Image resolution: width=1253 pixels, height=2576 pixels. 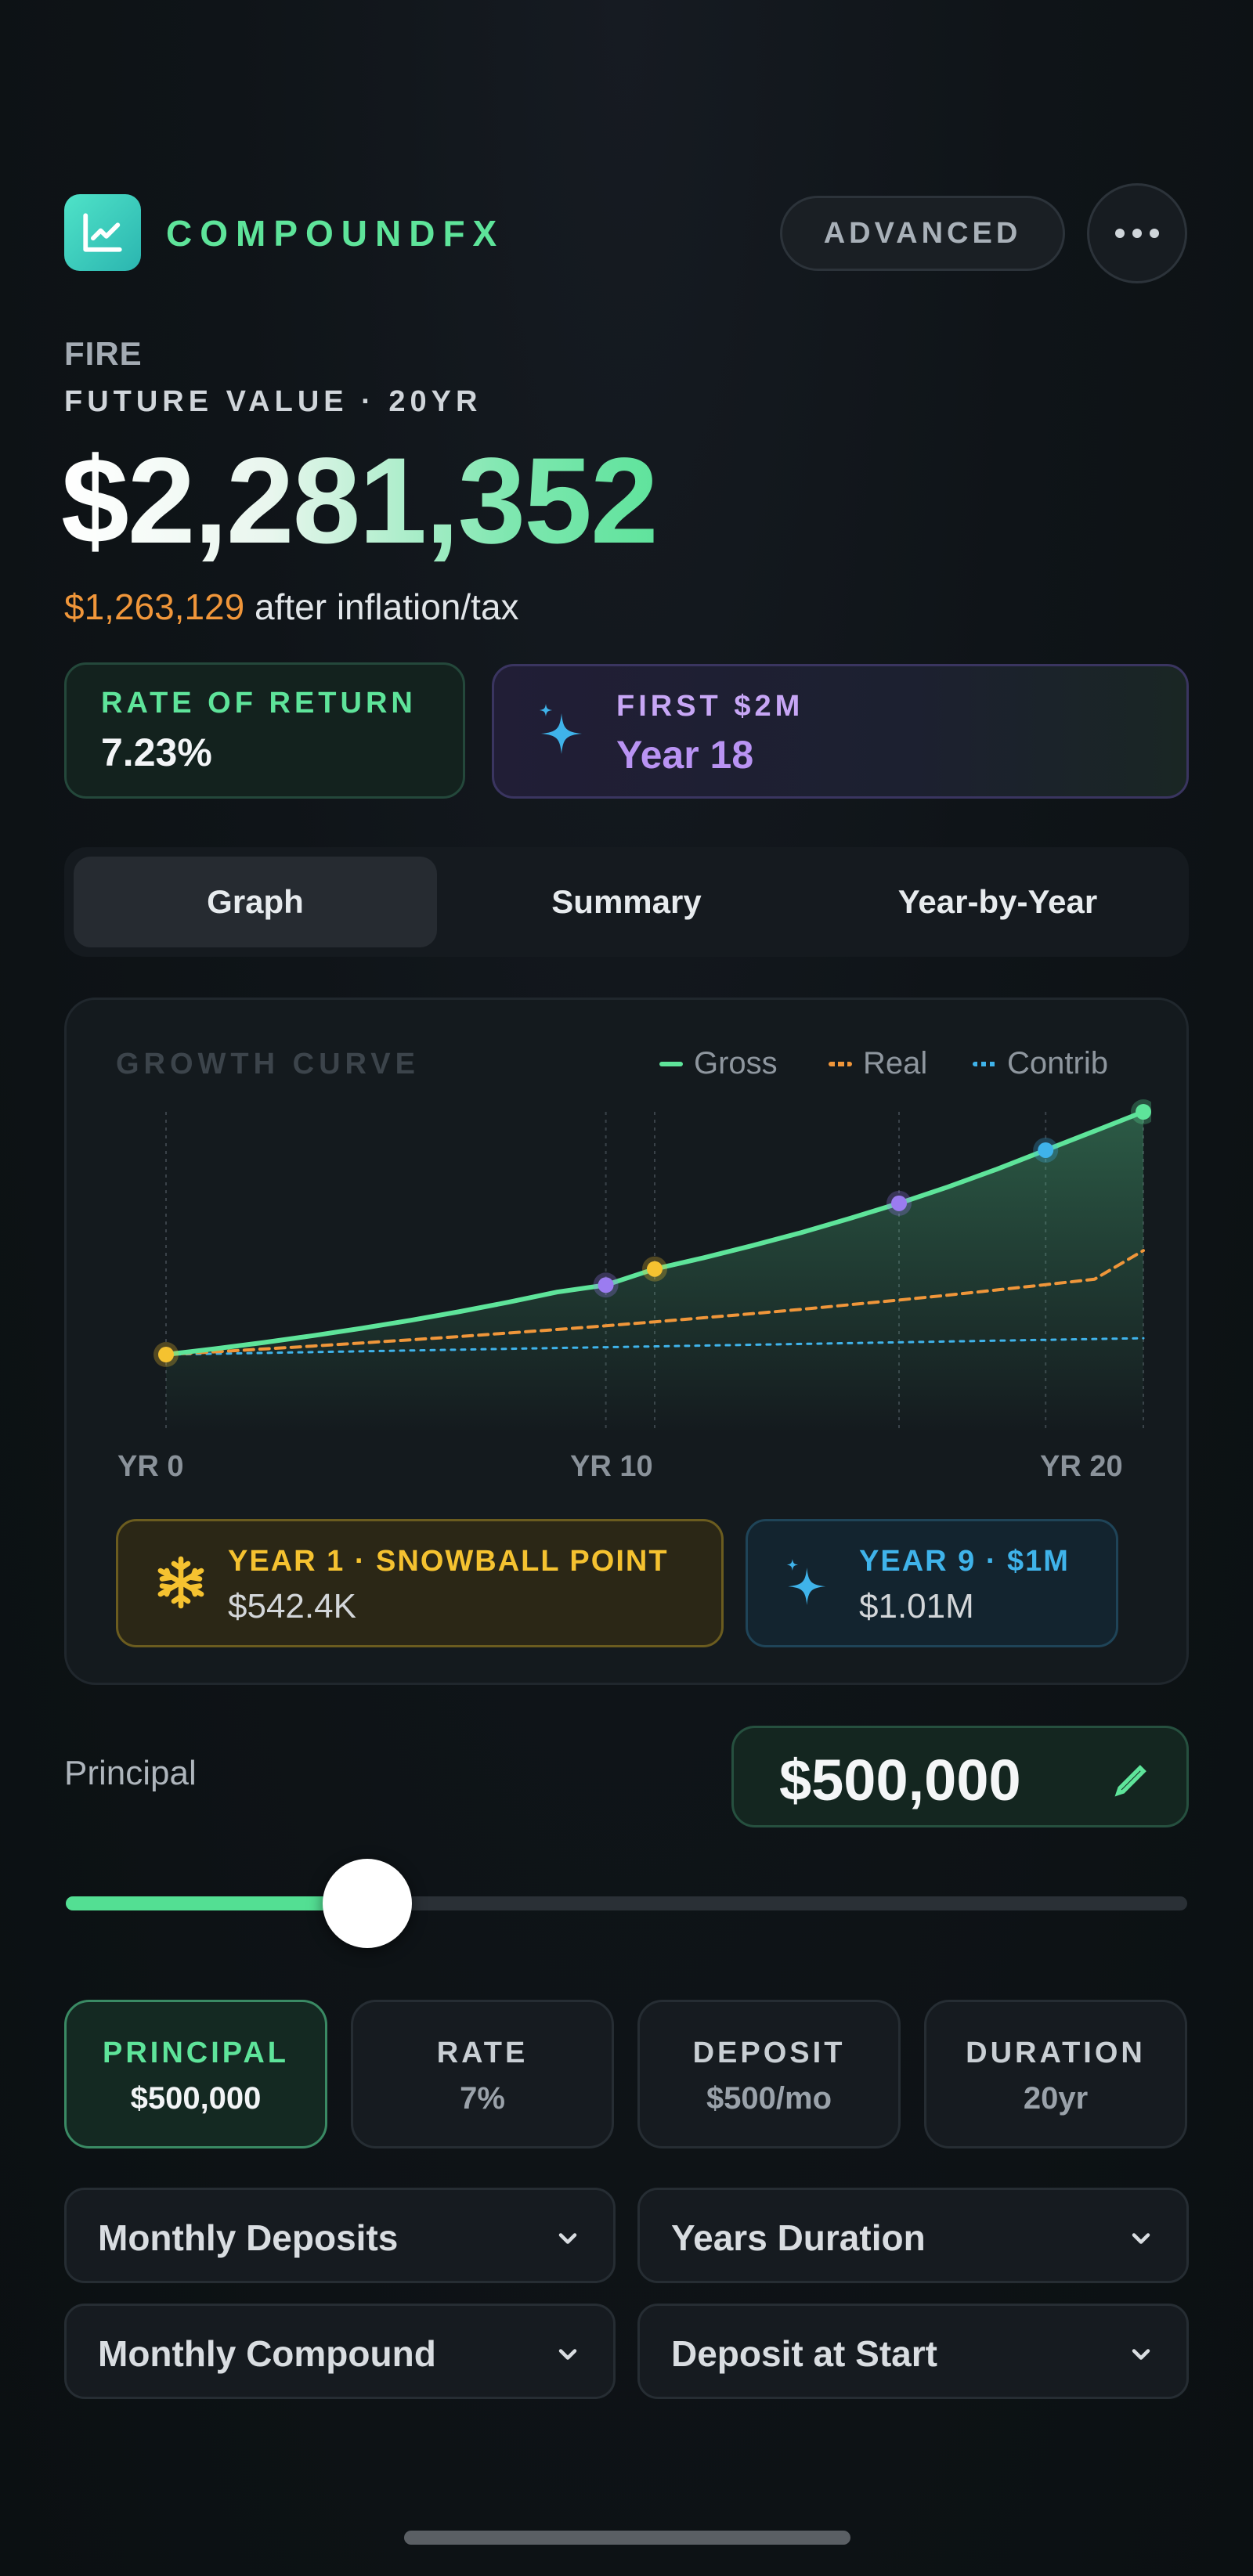 I want to click on dropdown-deposit-timing: Deposit at Start, so click(x=913, y=2351).